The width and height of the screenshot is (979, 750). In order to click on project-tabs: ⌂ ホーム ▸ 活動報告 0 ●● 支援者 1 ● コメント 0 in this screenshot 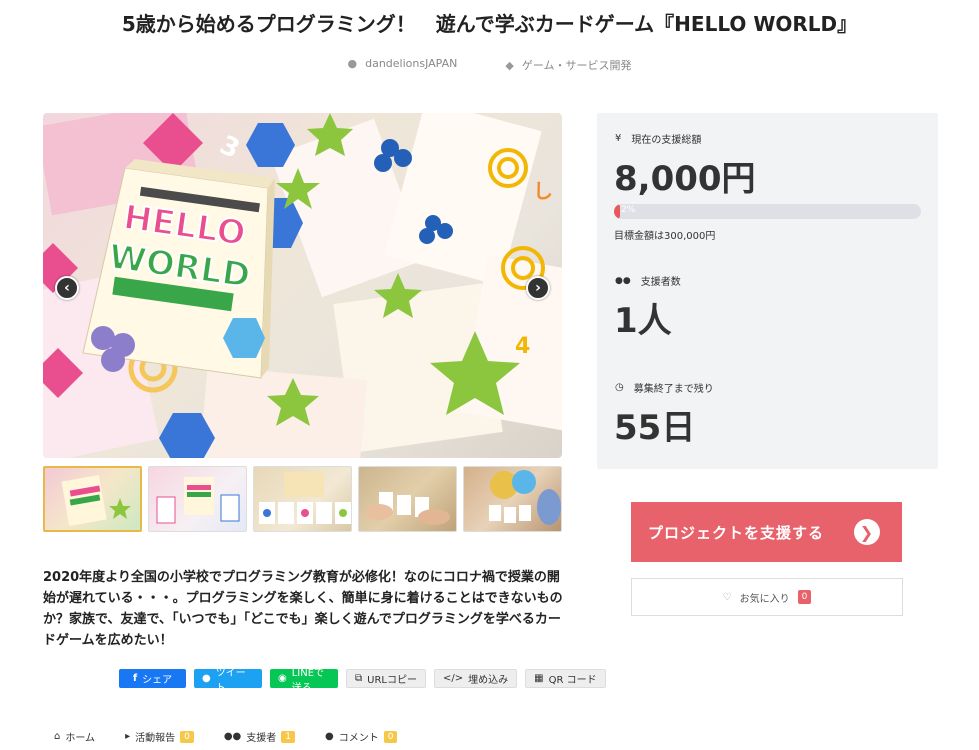, I will do `click(226, 736)`.